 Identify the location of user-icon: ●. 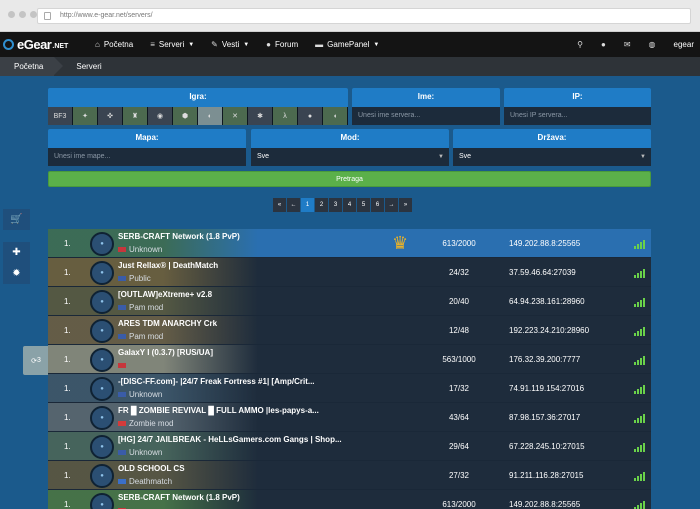
(603, 44).